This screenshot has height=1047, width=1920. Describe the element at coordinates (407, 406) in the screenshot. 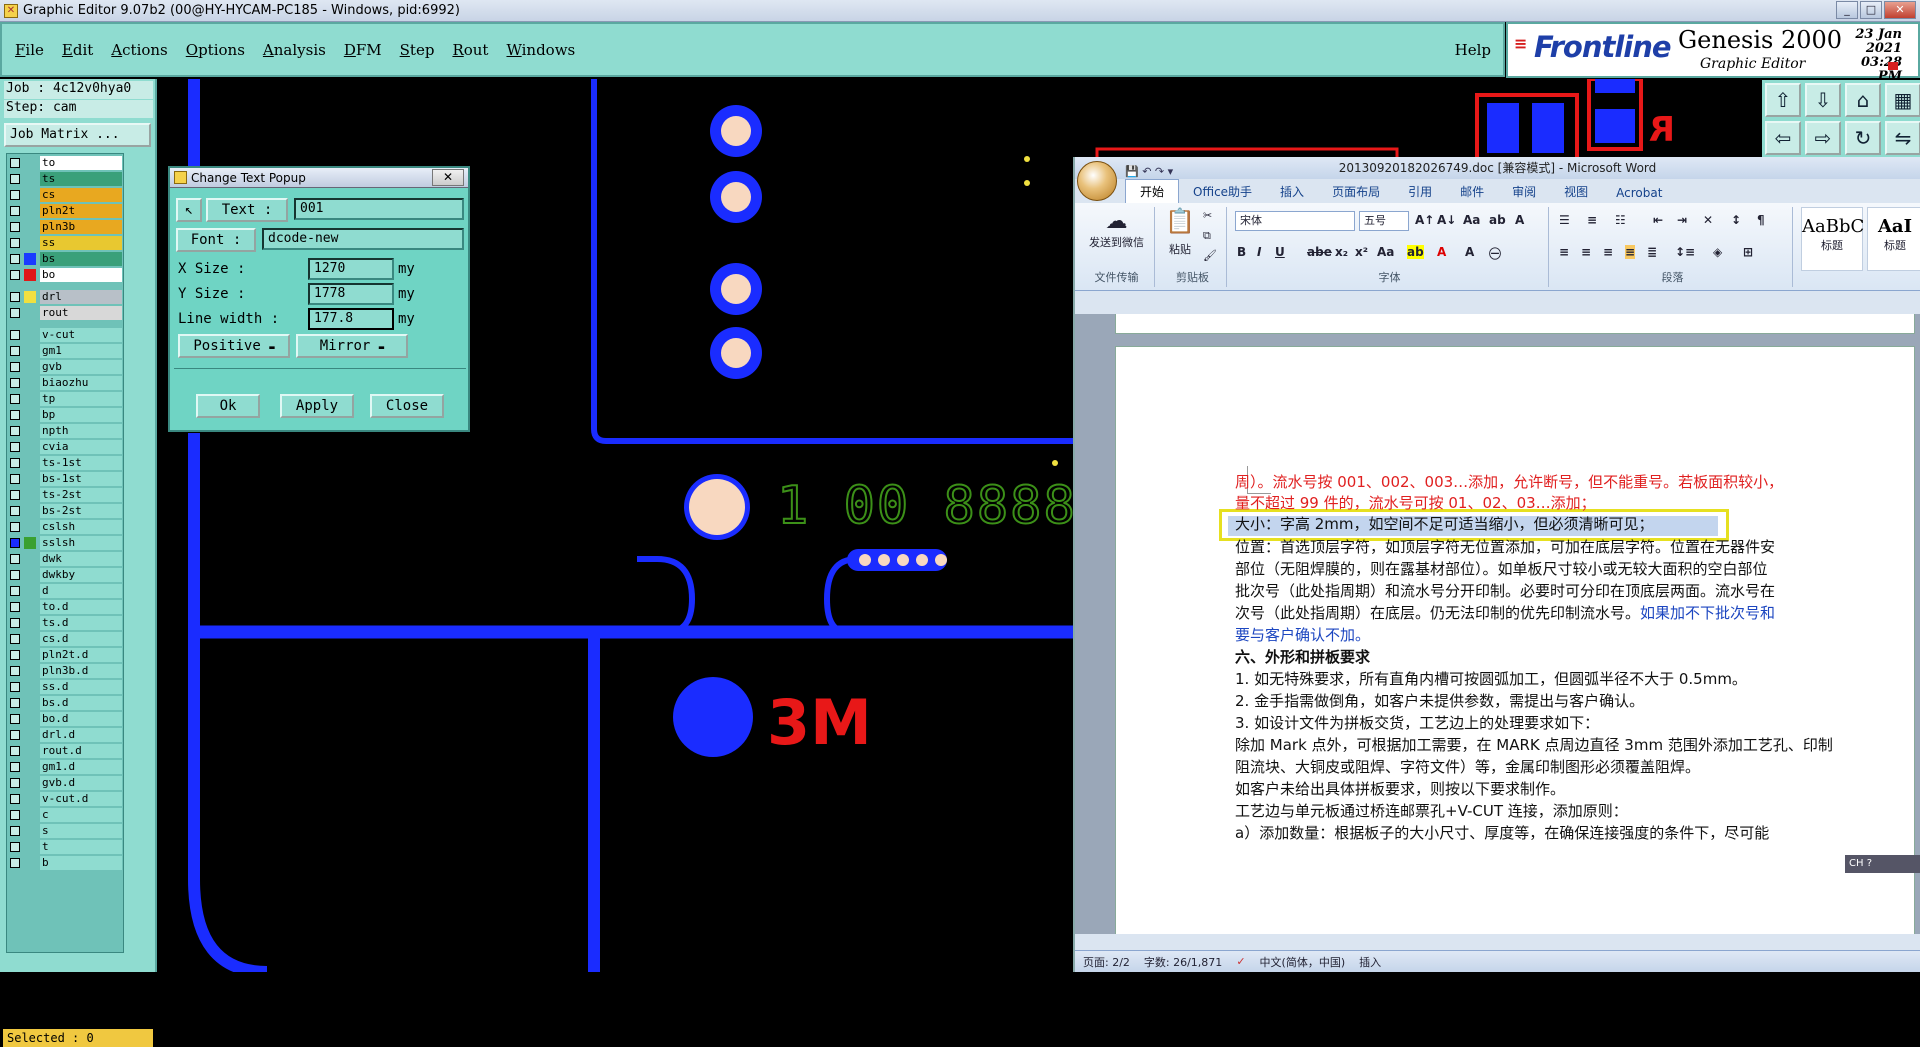

I see `popup-close-button: Close` at that location.